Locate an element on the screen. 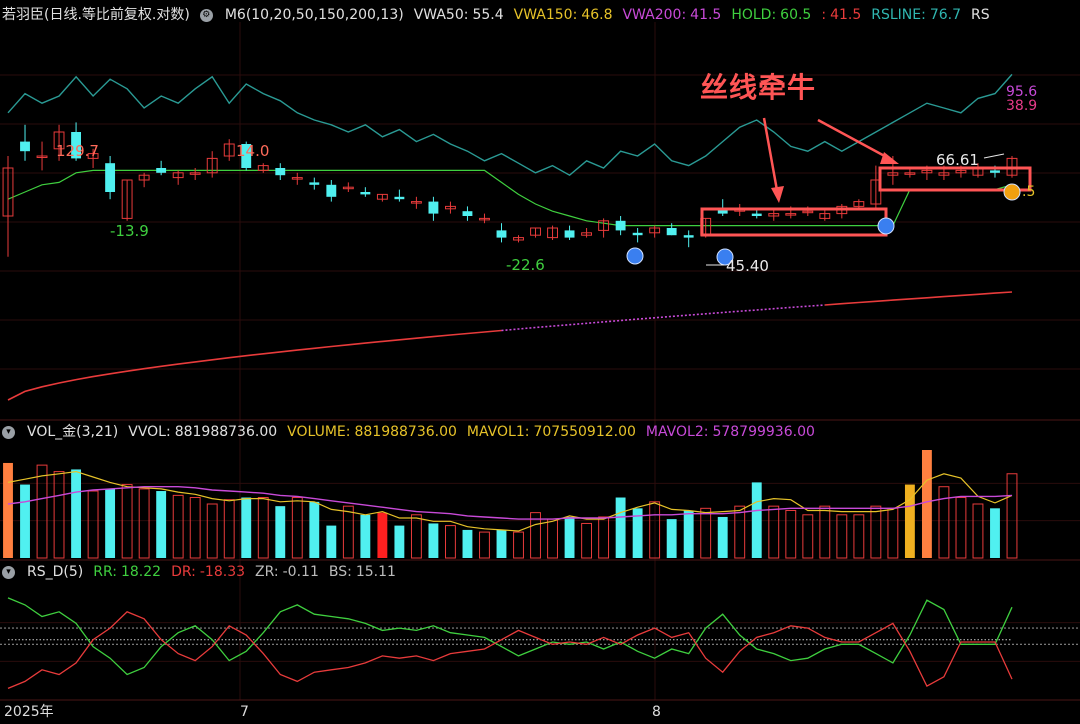 Image resolution: width=1080 pixels, height=724 pixels. main-field: RSLINE: 76.7 is located at coordinates (916, 15).